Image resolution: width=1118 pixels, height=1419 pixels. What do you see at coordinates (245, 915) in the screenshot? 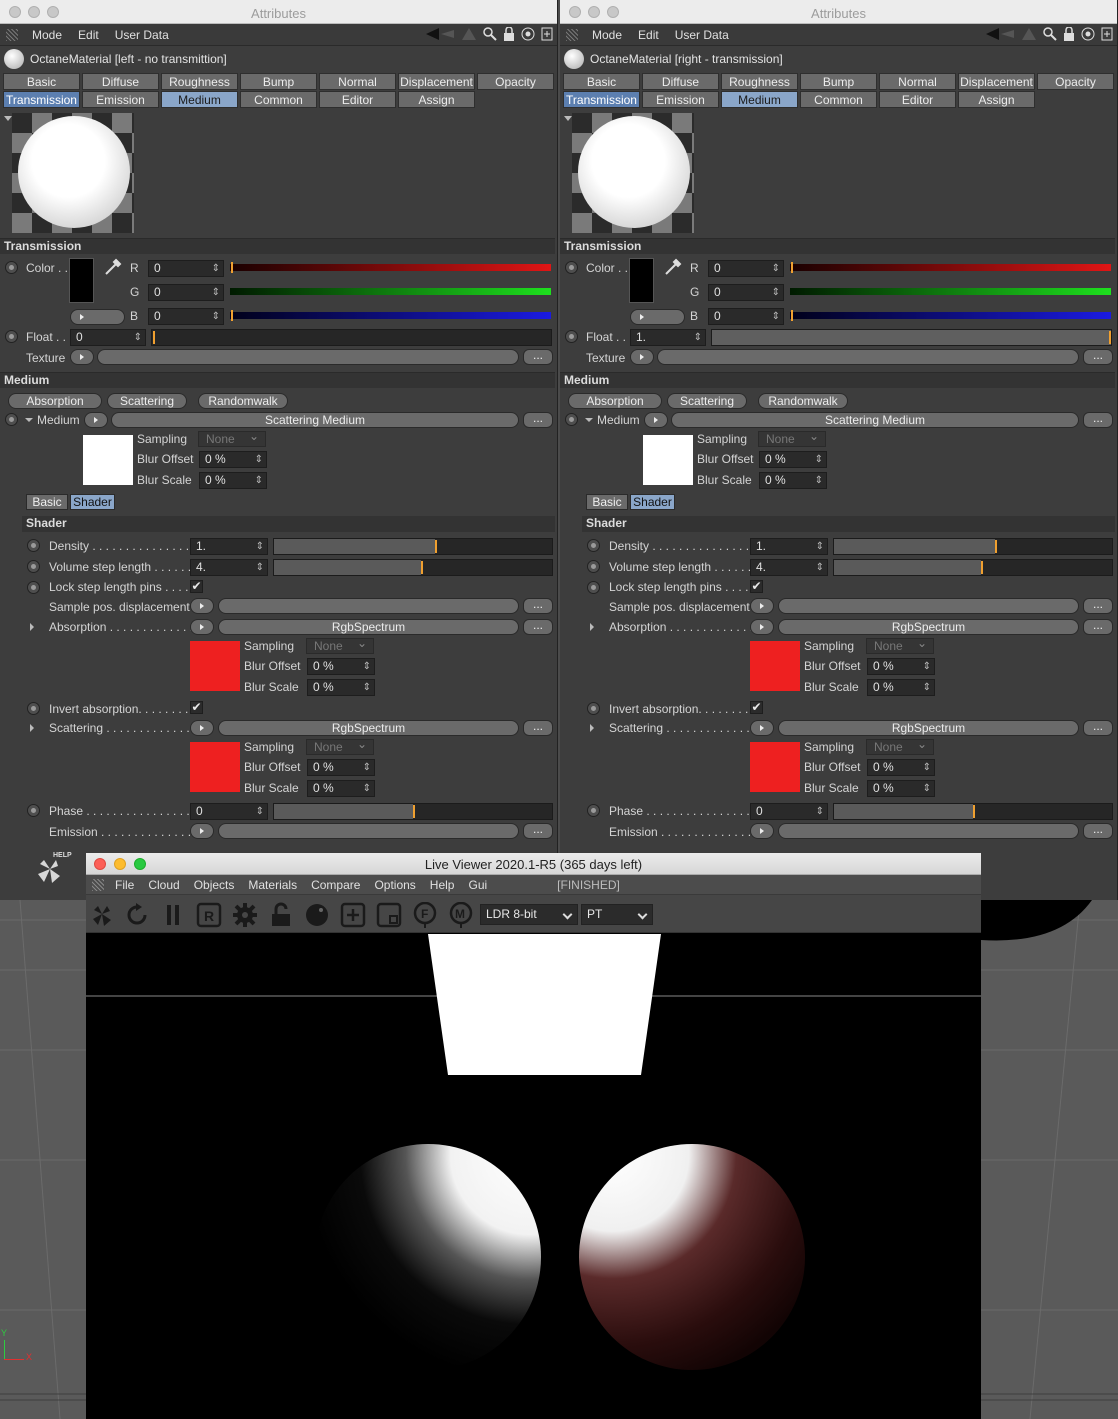
I see `settings-gear-icon` at bounding box center [245, 915].